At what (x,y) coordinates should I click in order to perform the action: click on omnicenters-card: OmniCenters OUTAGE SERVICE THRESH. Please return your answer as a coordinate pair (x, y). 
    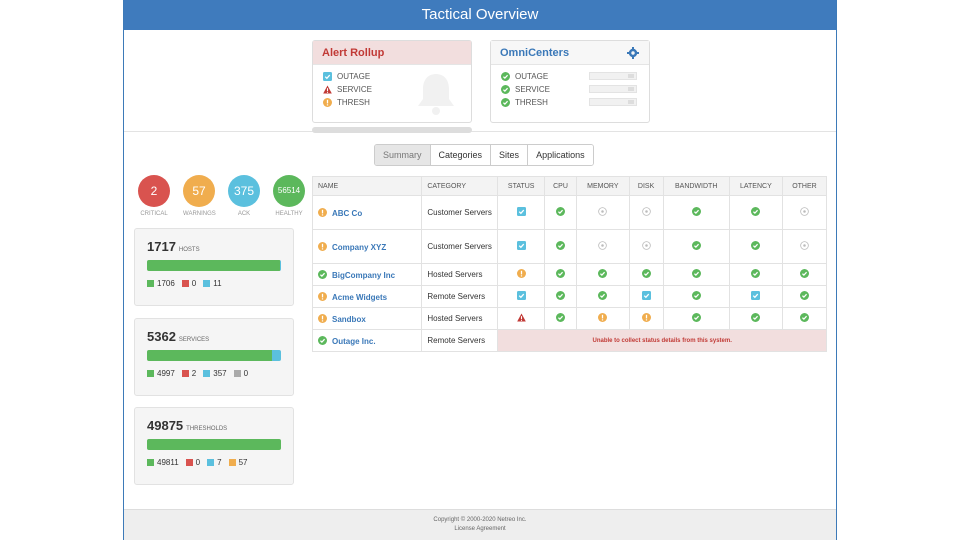
    Looking at the image, I should click on (570, 81).